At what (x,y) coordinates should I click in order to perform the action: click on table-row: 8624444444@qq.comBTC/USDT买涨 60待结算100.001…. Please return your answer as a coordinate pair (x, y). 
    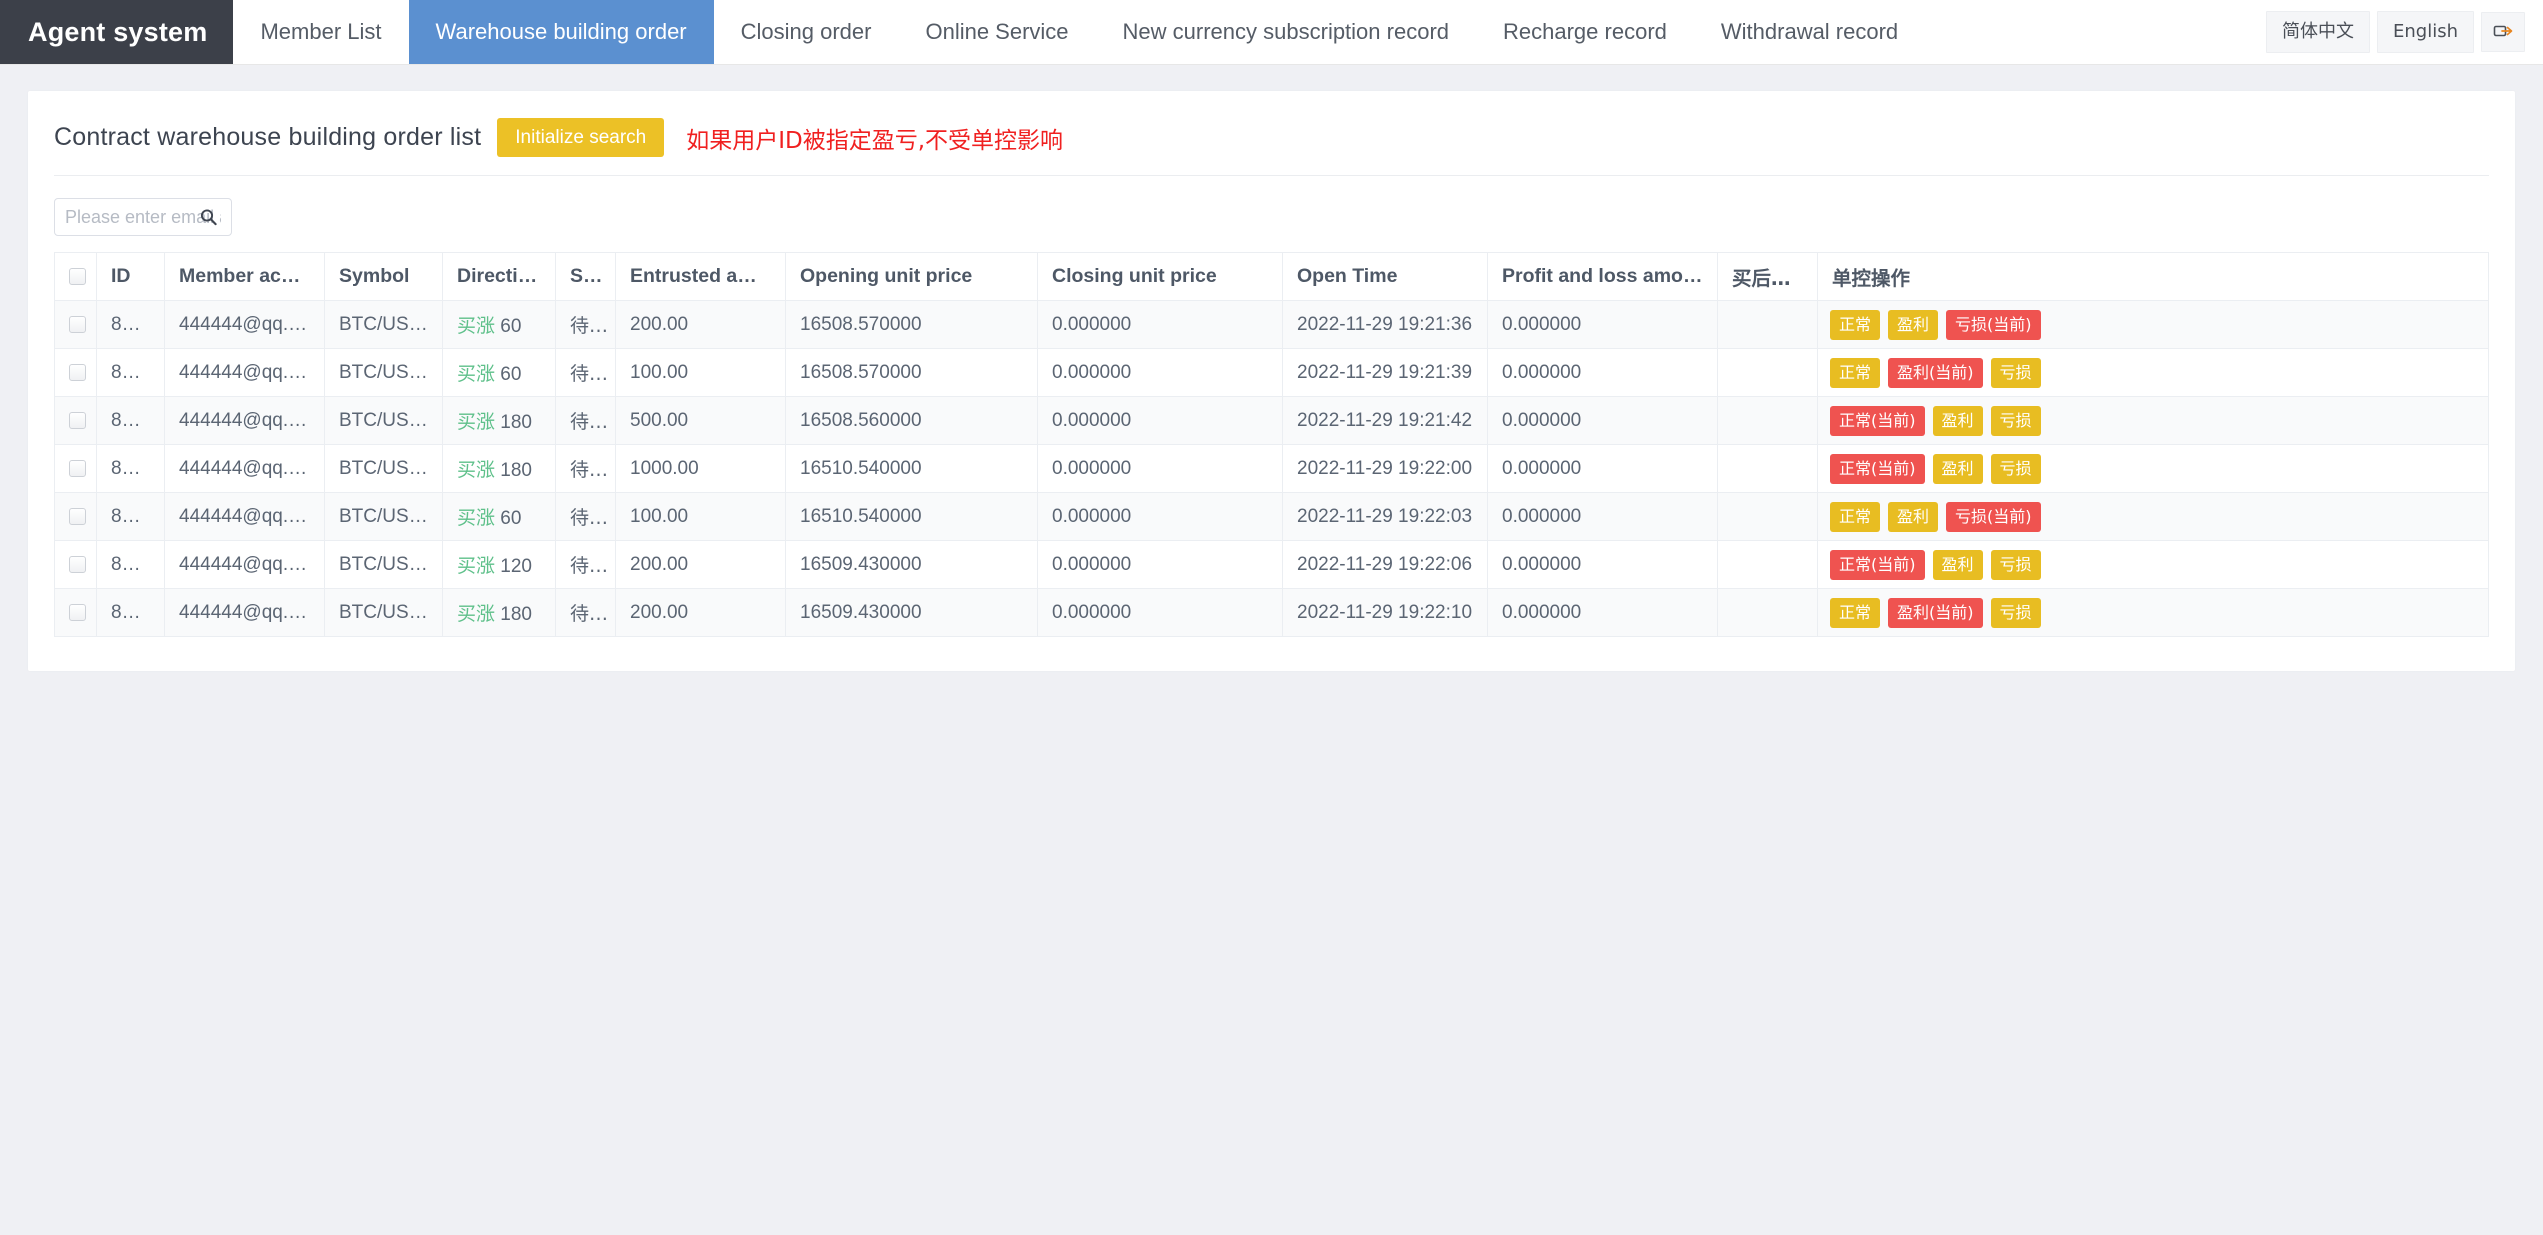
    Looking at the image, I should click on (1271, 516).